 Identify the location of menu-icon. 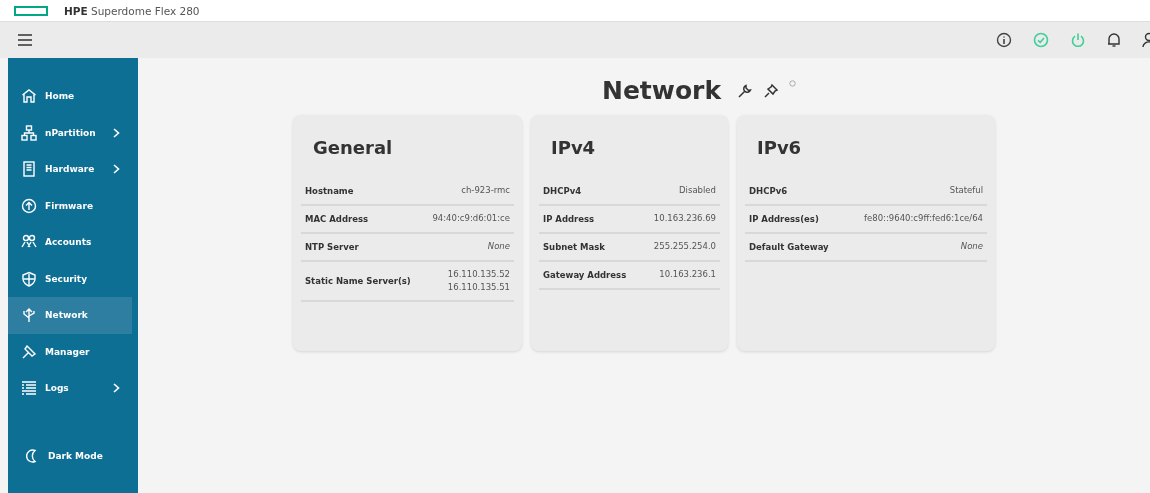
(25, 40).